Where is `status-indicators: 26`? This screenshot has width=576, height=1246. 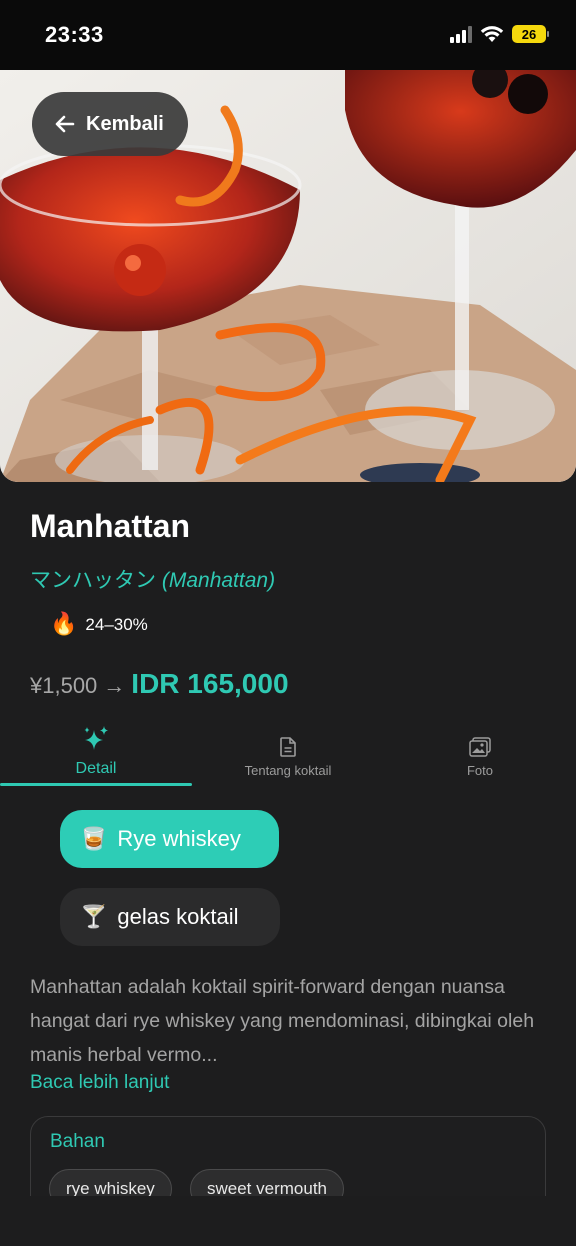 status-indicators: 26 is located at coordinates (499, 34).